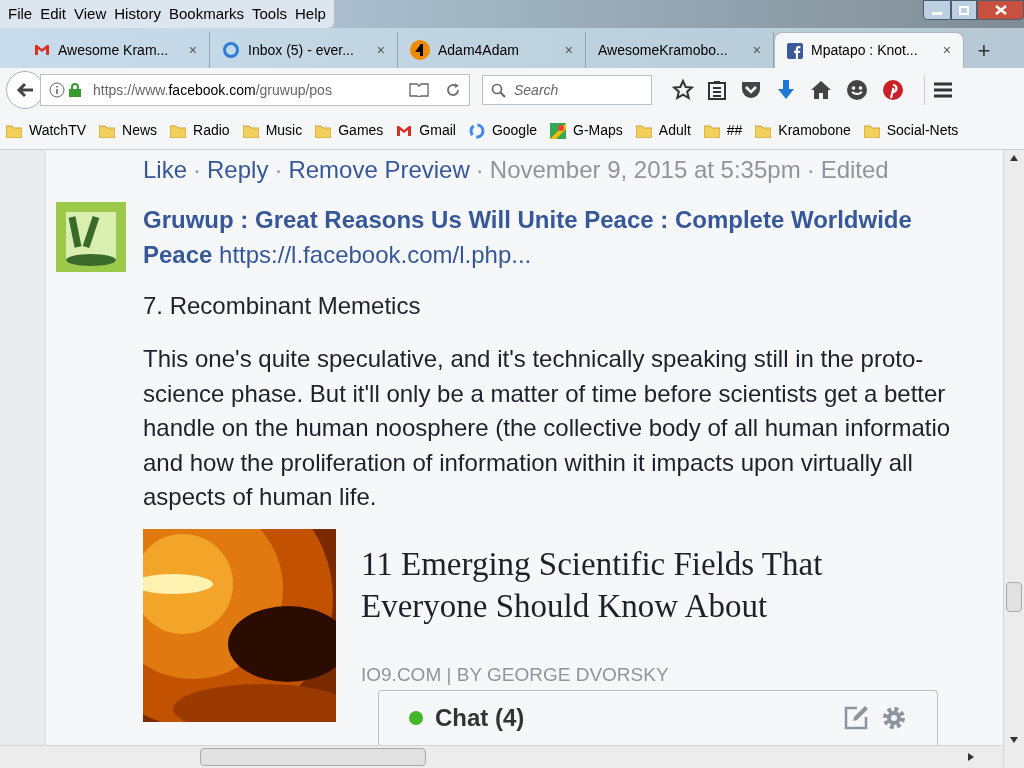 This screenshot has height=768, width=1024. I want to click on ring-icon, so click(231, 50).